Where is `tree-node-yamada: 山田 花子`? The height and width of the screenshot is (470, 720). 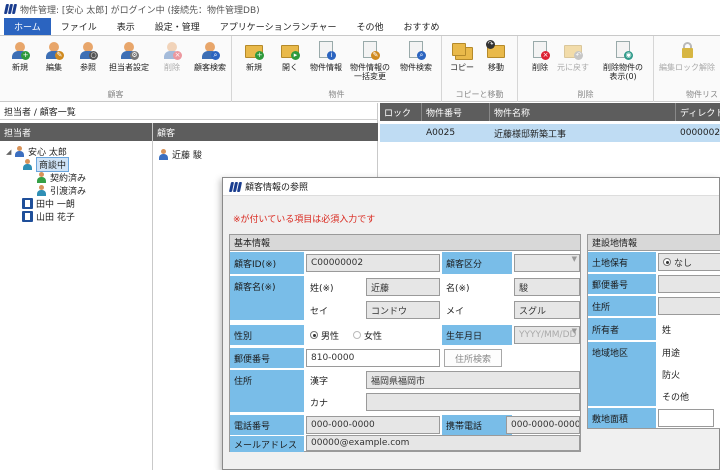 tree-node-yamada: 山田 花子 is located at coordinates (48, 216).